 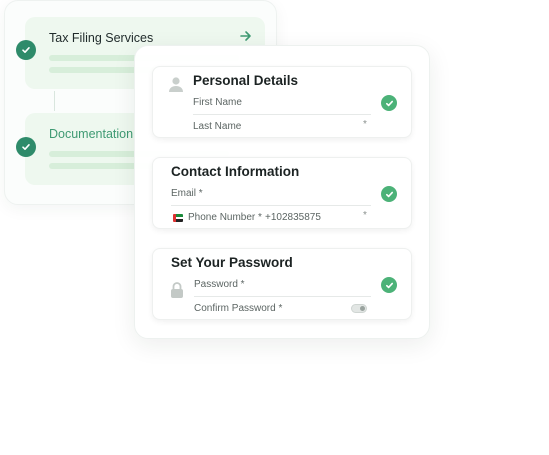 What do you see at coordinates (187, 193) in the screenshot?
I see `email-field: Email *` at bounding box center [187, 193].